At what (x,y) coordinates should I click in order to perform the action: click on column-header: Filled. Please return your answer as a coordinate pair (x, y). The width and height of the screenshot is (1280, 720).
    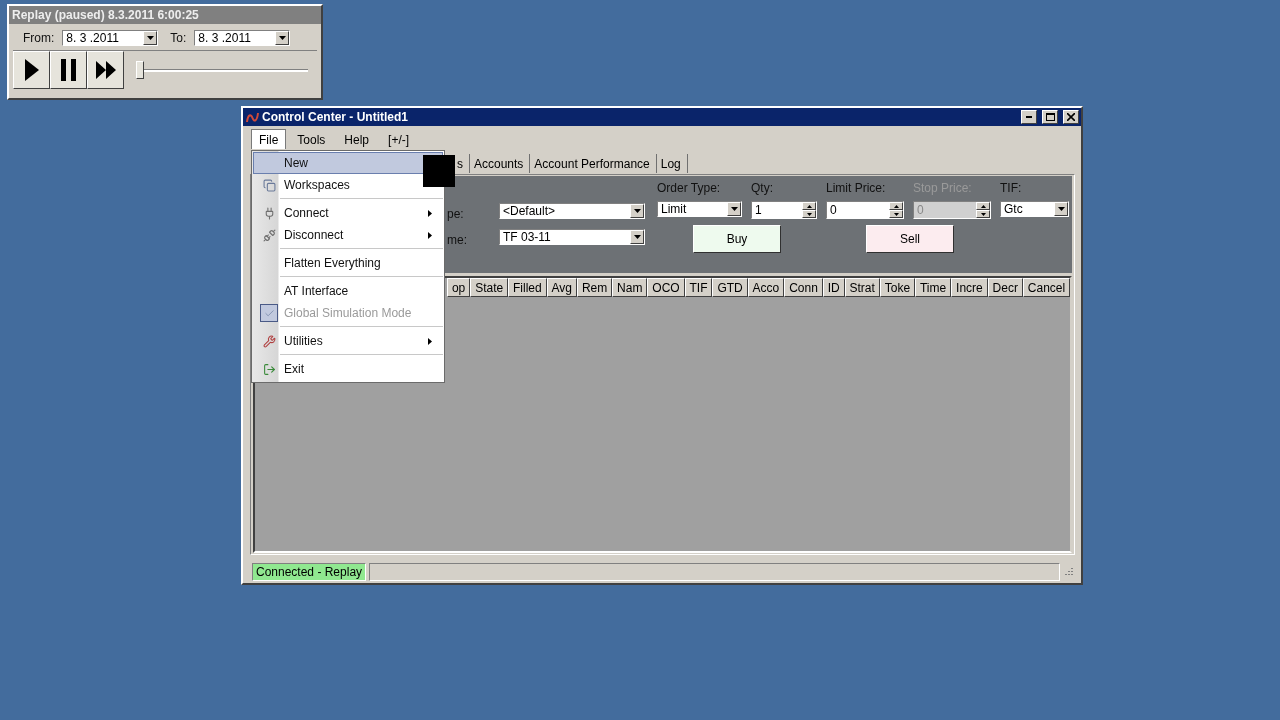
    Looking at the image, I should click on (527, 287).